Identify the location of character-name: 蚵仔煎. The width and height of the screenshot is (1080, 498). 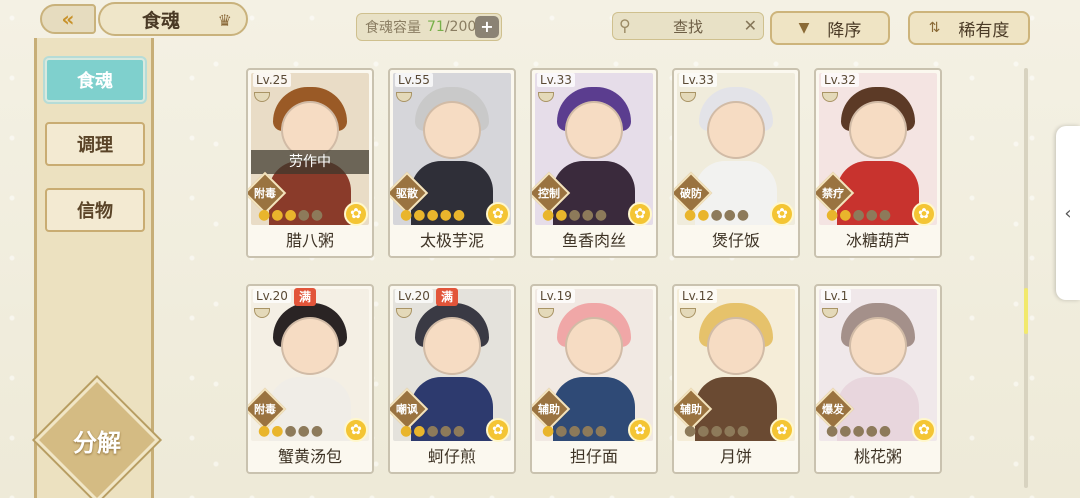
(452, 457).